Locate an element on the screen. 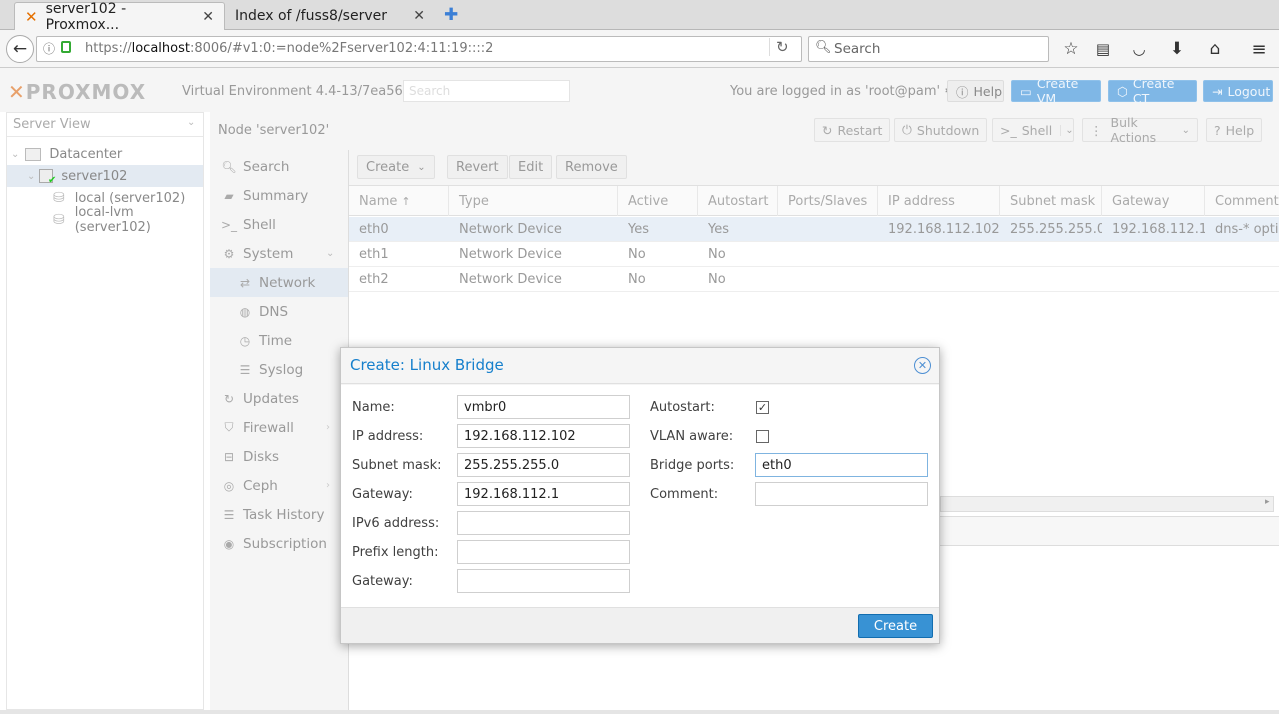 The image size is (1279, 714). menu-label: Time is located at coordinates (276, 340).